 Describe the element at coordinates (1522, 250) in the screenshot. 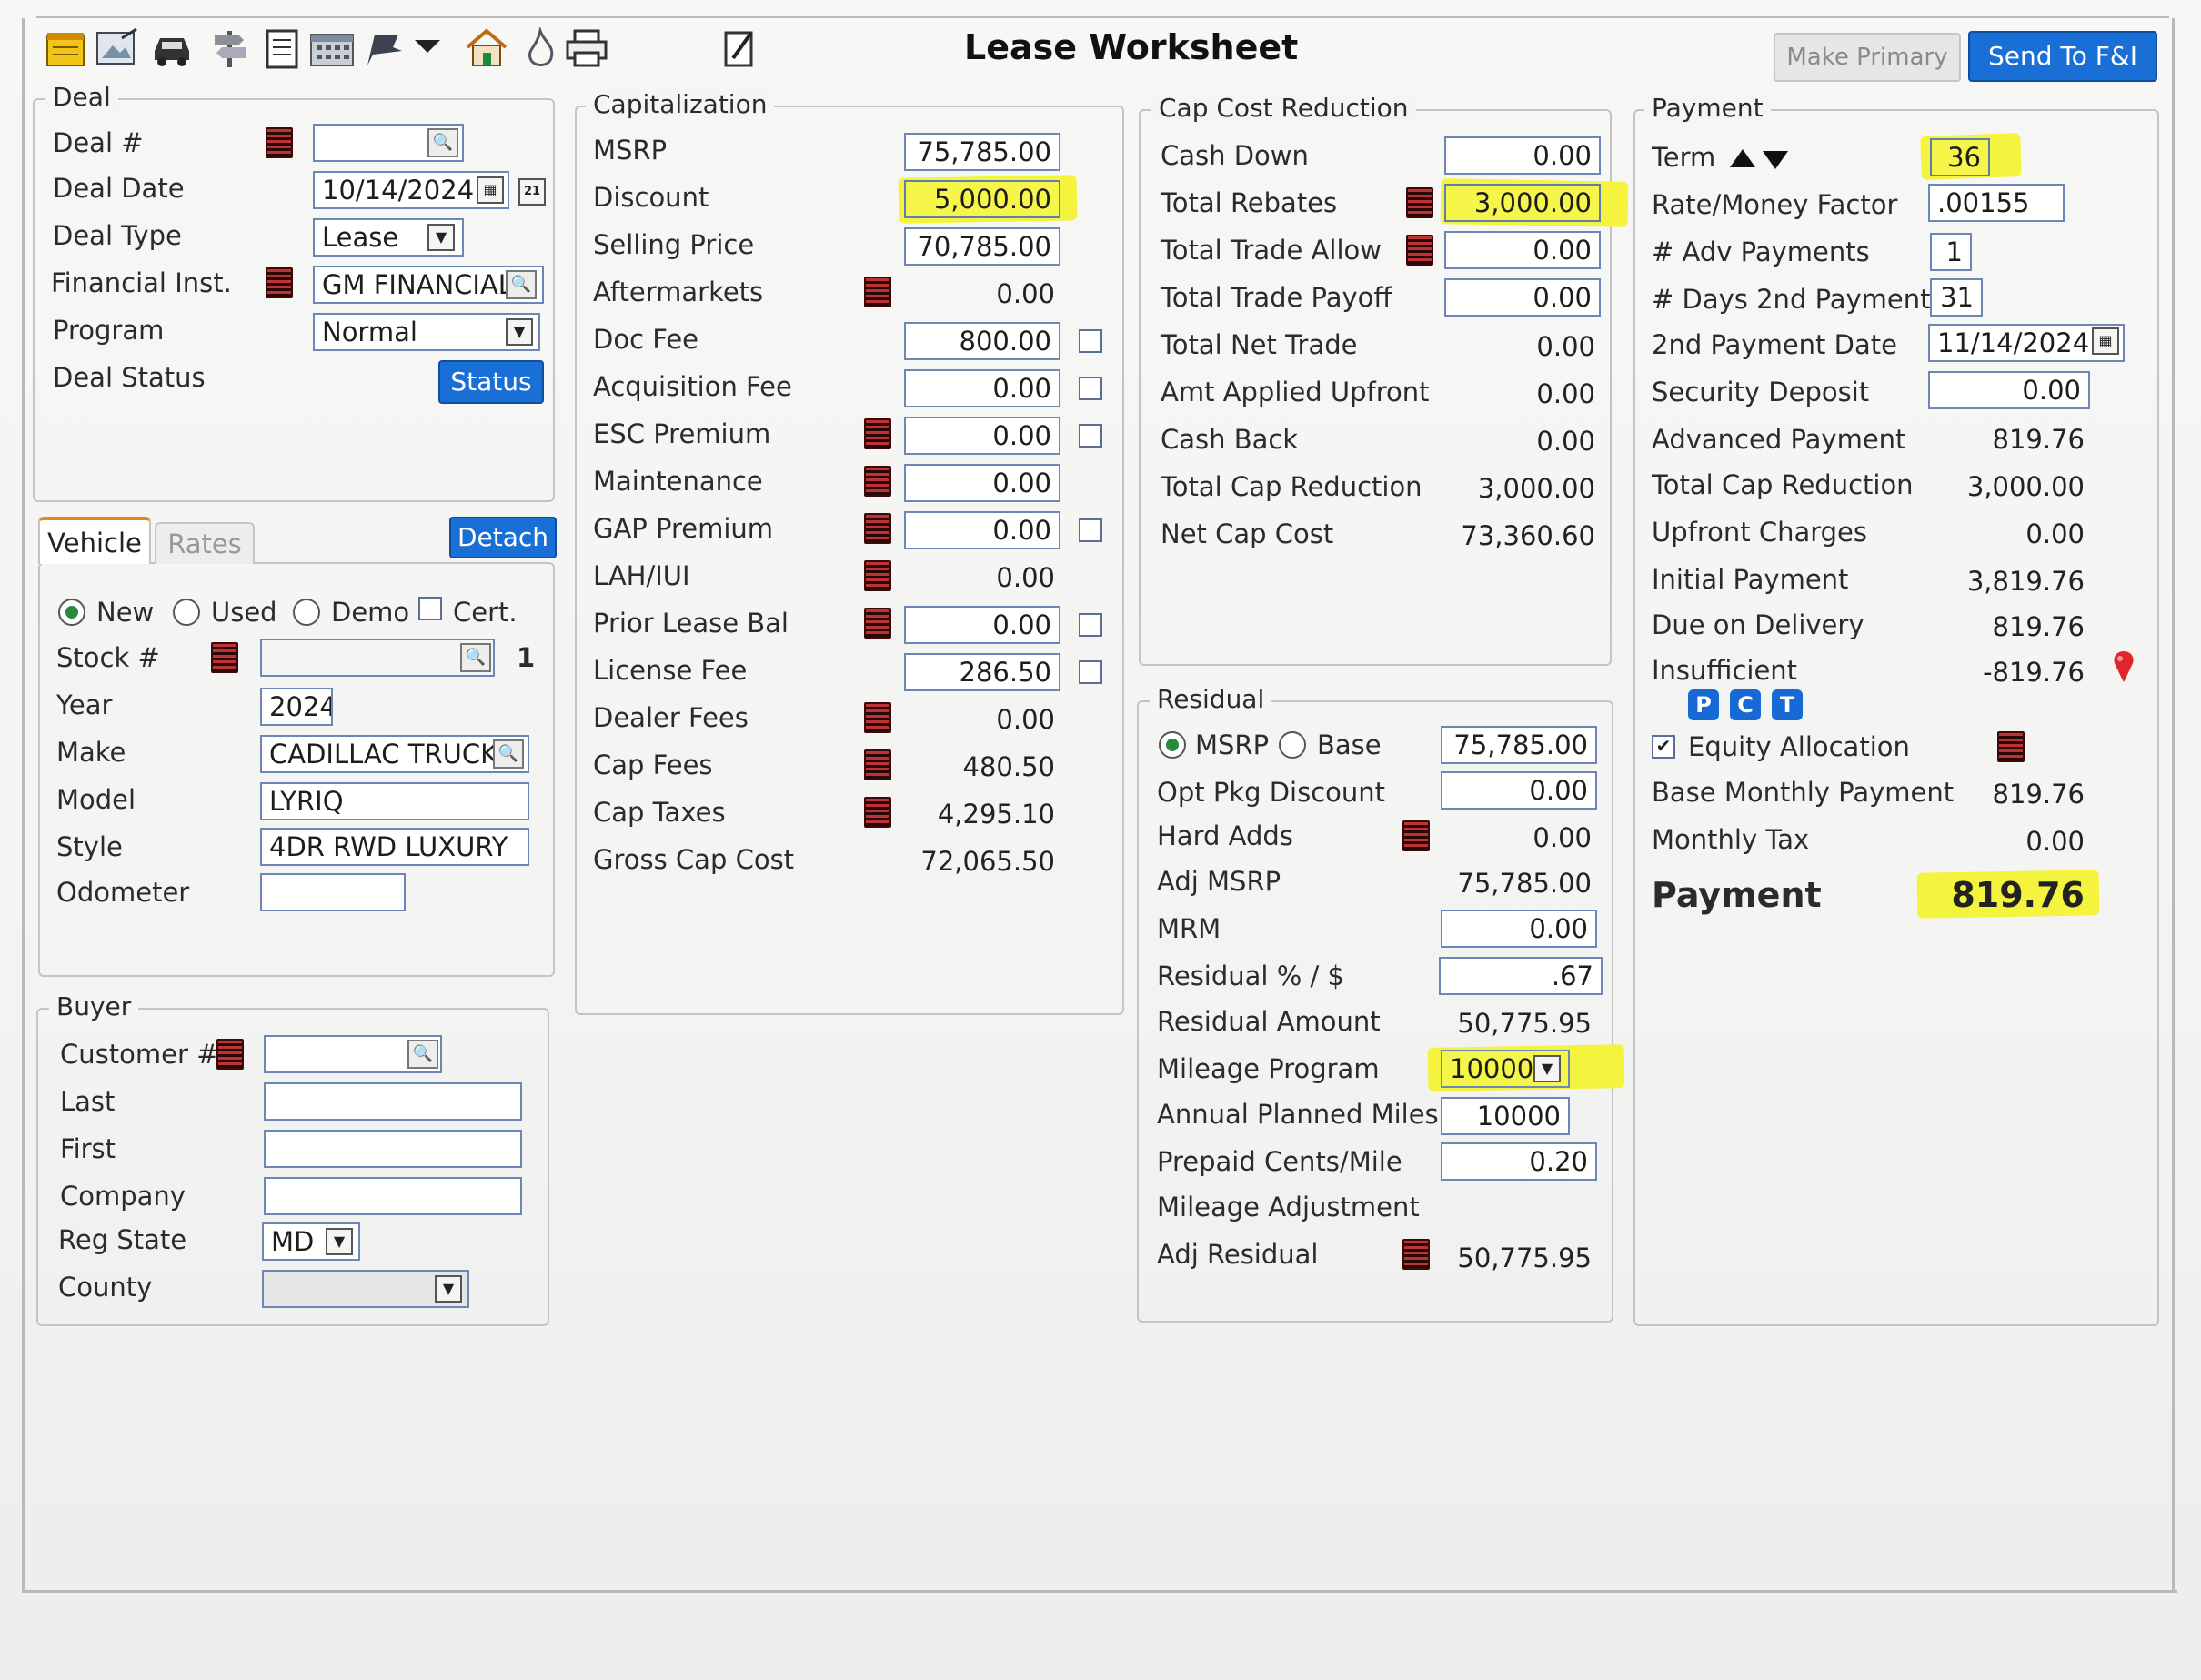

I see `total-trade-allow-field: 0.00` at that location.